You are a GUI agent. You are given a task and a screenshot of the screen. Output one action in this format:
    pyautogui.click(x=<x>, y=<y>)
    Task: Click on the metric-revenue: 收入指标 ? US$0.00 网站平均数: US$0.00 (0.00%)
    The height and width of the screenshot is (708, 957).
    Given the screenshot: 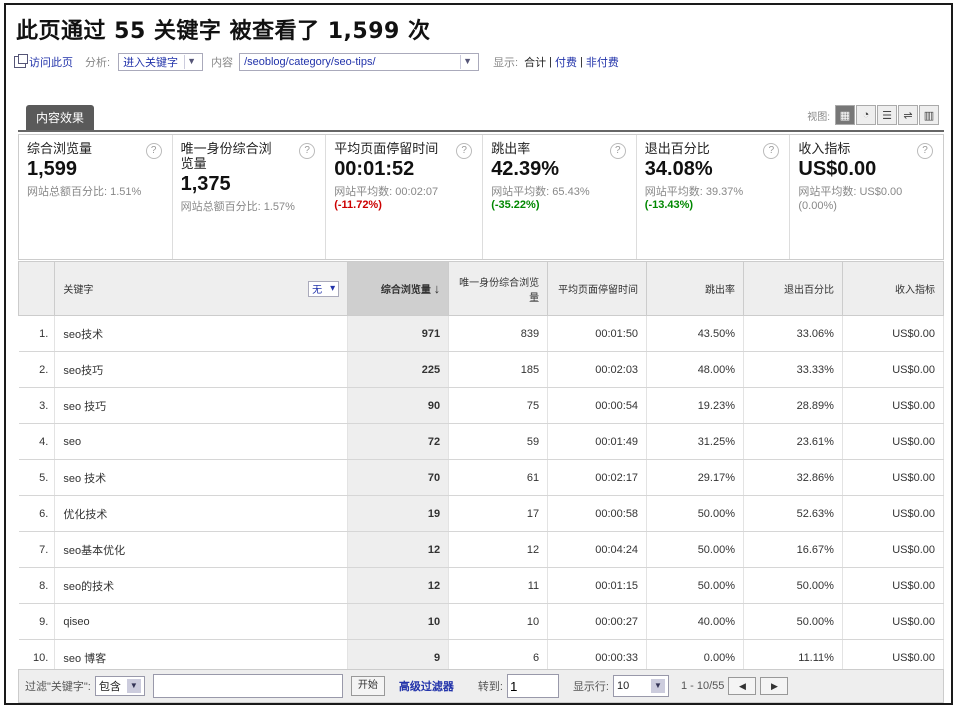 What is the action you would take?
    pyautogui.click(x=866, y=197)
    